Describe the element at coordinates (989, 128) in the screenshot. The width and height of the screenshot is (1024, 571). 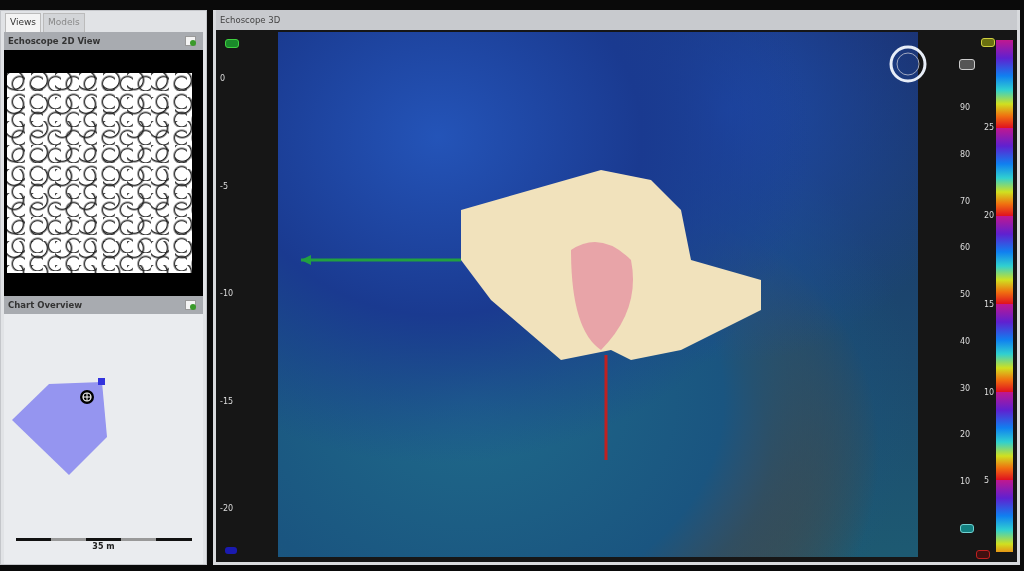
I see `color-scale-label: 25` at that location.